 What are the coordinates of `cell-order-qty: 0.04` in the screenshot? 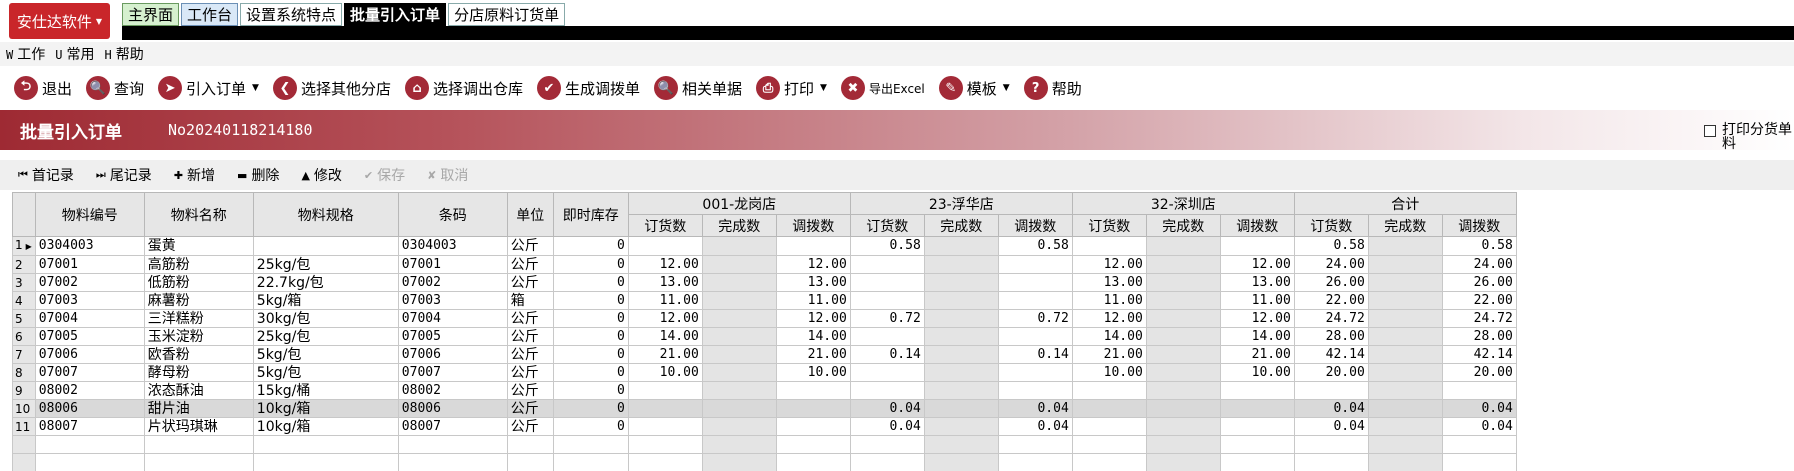 It's located at (1331, 408).